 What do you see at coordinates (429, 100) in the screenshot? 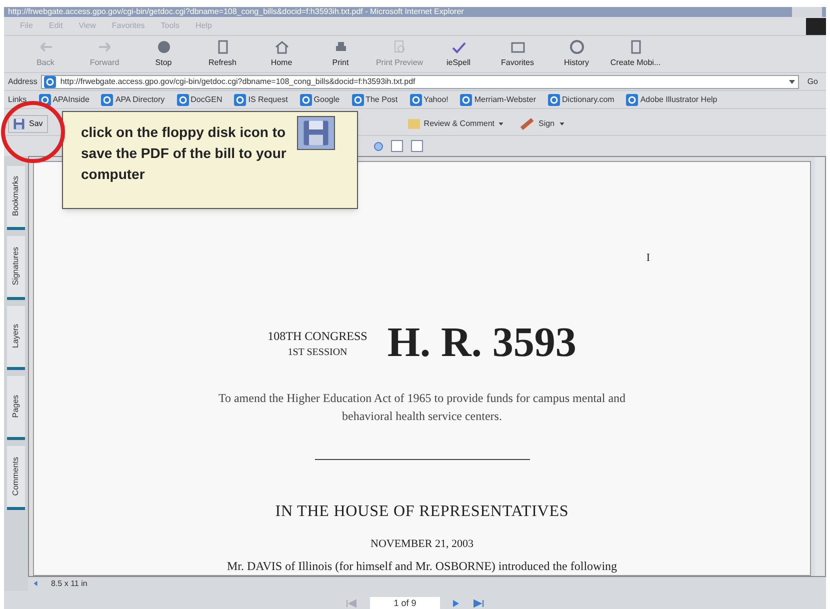
I see `link-item: Yahoo!` at bounding box center [429, 100].